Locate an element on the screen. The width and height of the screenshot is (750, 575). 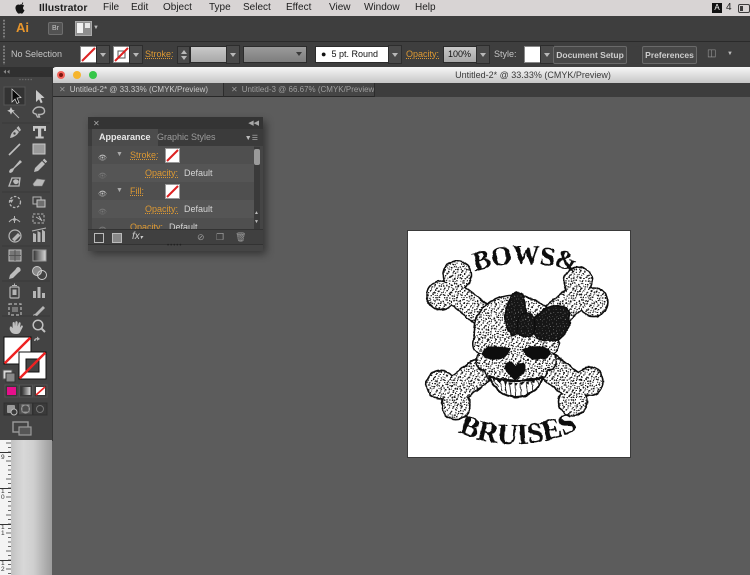
svg-text: 2 is located at coordinates (3, 569).